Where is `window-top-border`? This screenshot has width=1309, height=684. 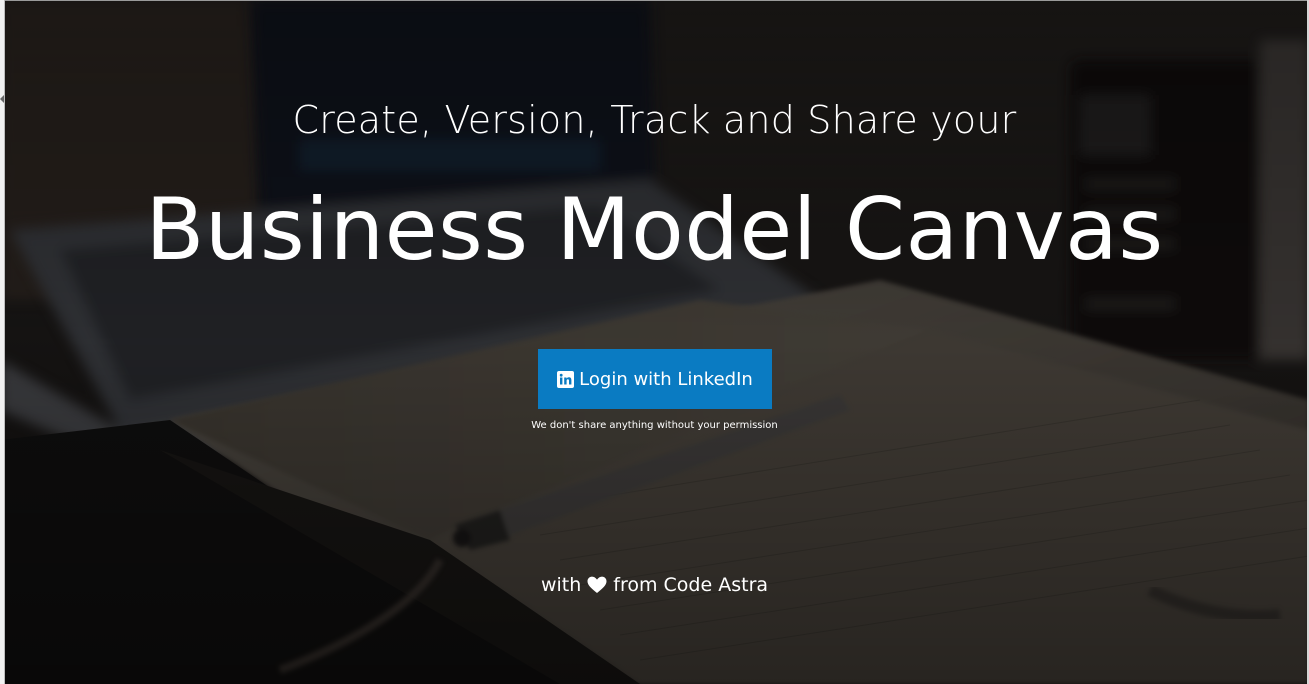 window-top-border is located at coordinates (654, 0).